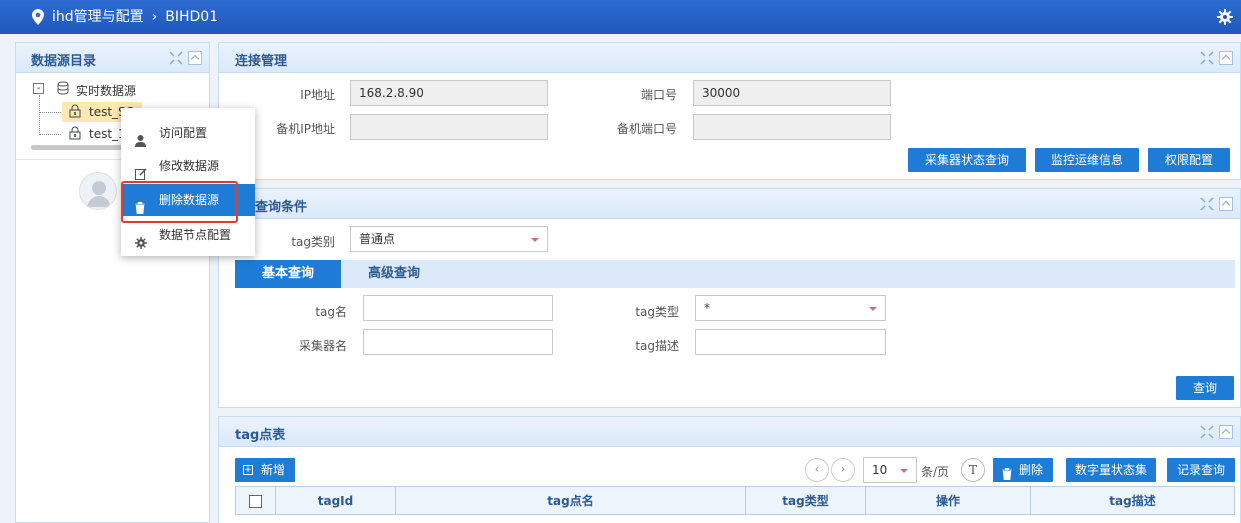  I want to click on port-label: 端口号, so click(658, 95).